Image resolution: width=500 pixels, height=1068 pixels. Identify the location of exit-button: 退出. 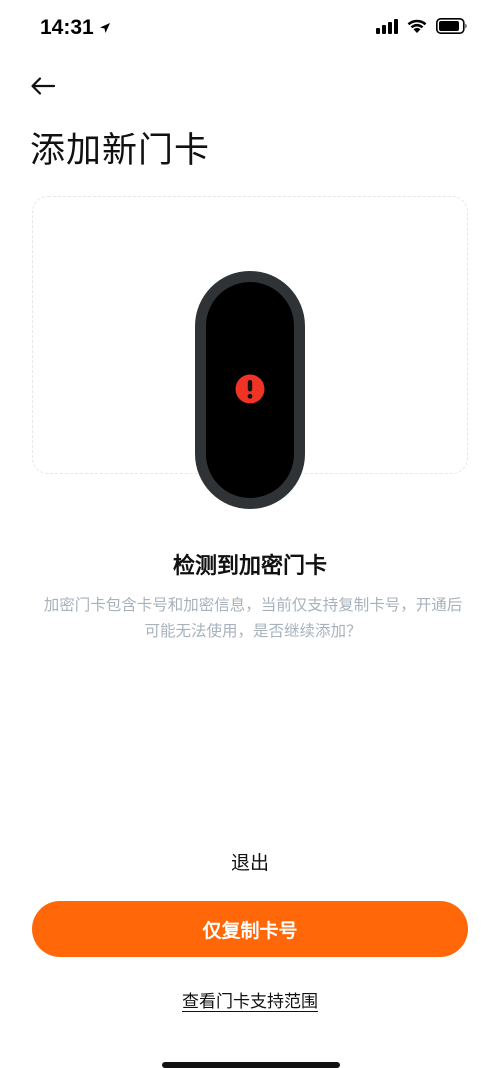
(250, 861).